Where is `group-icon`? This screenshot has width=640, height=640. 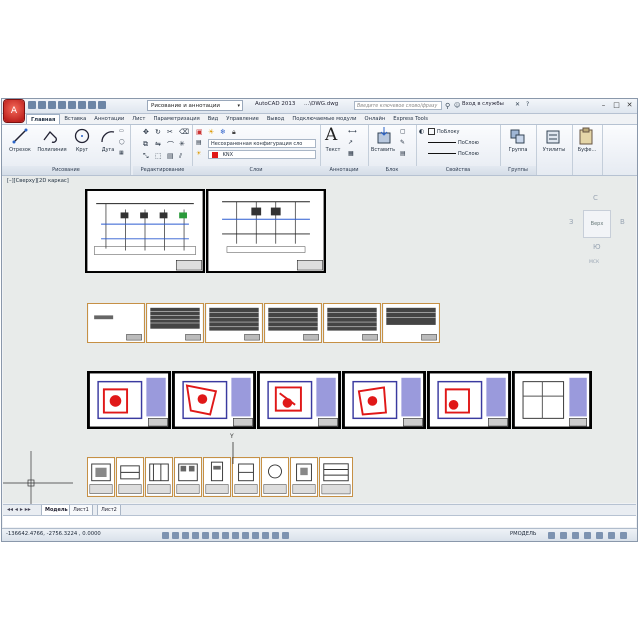 group-icon is located at coordinates (518, 136).